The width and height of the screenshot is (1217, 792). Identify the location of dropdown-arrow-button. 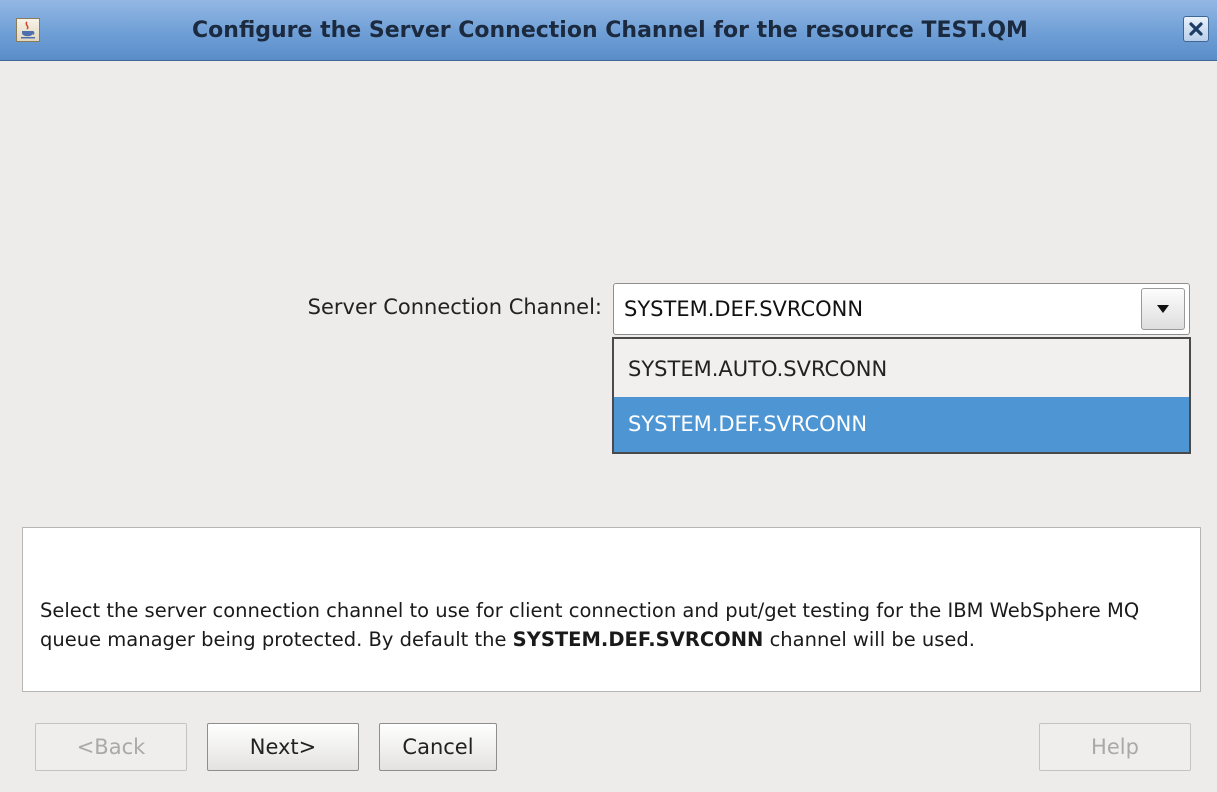
(1163, 309).